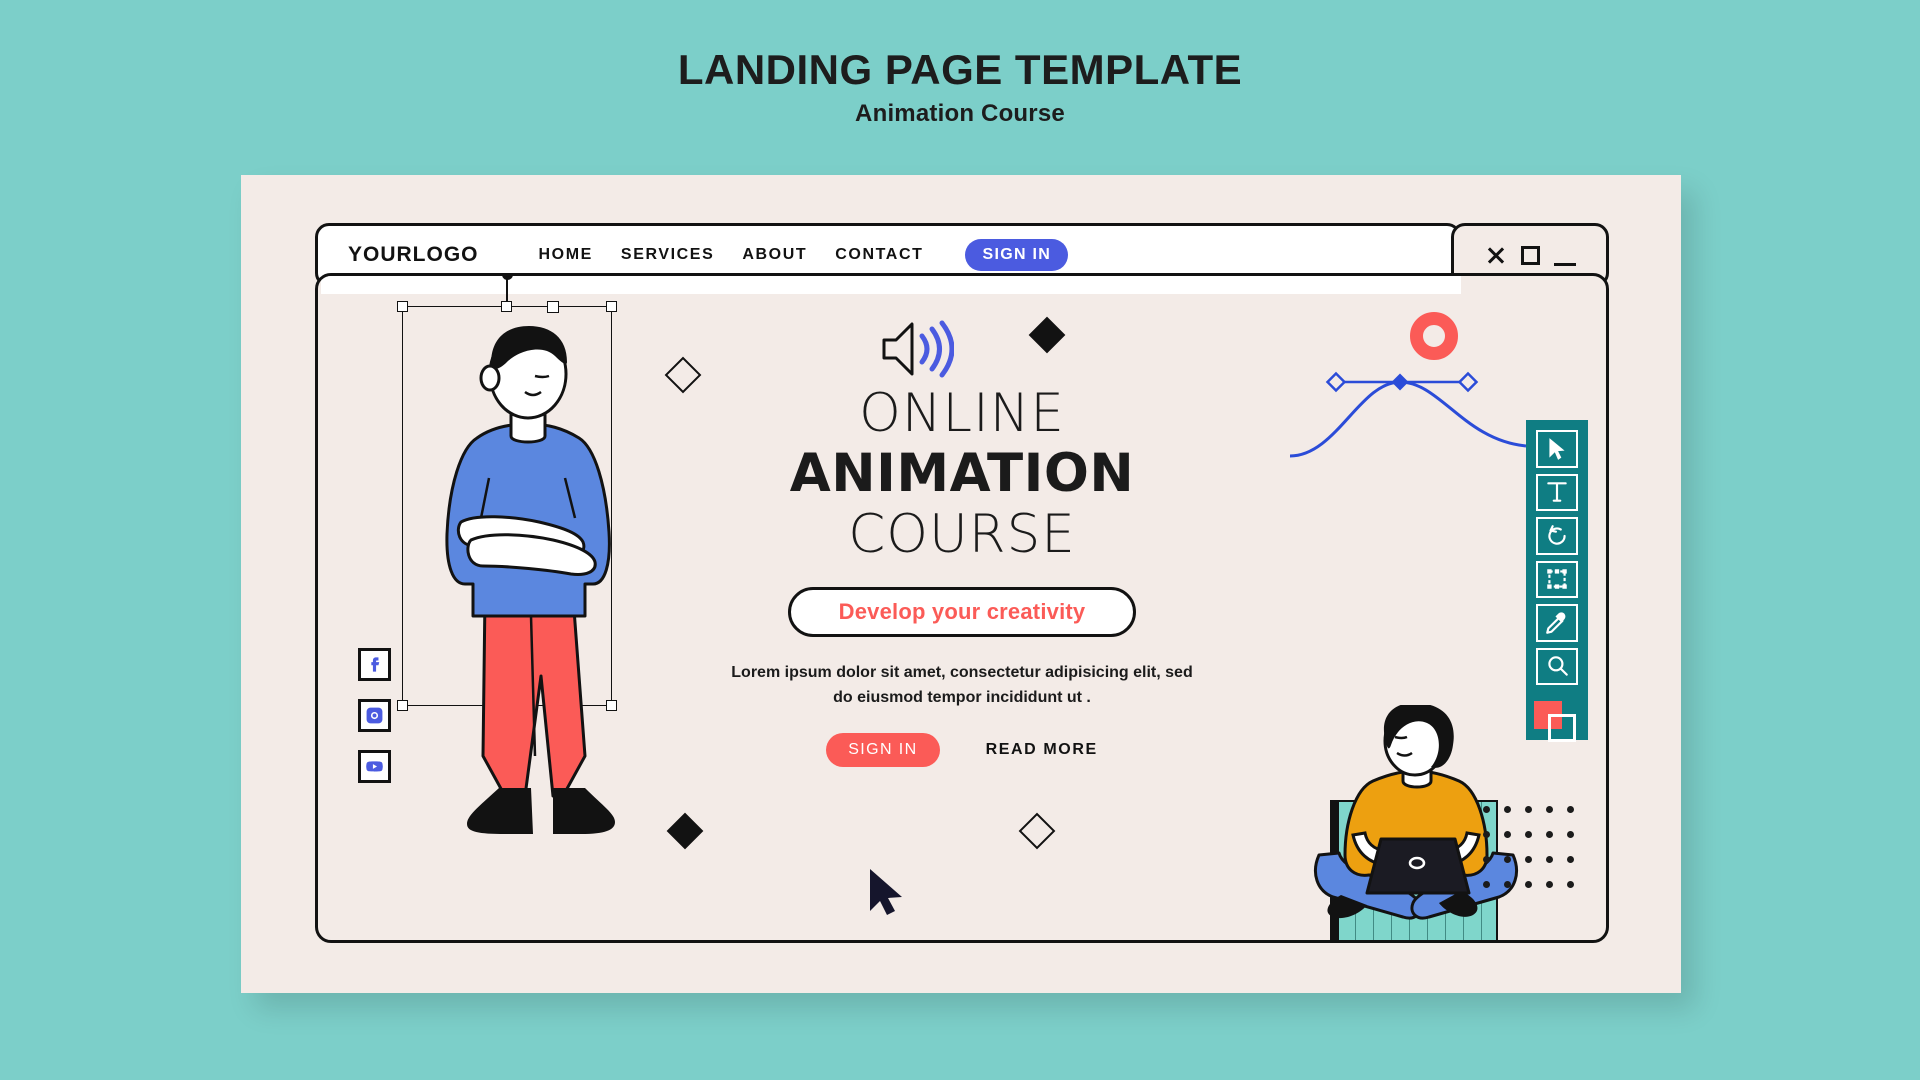  What do you see at coordinates (916, 351) in the screenshot?
I see `speaker-icon` at bounding box center [916, 351].